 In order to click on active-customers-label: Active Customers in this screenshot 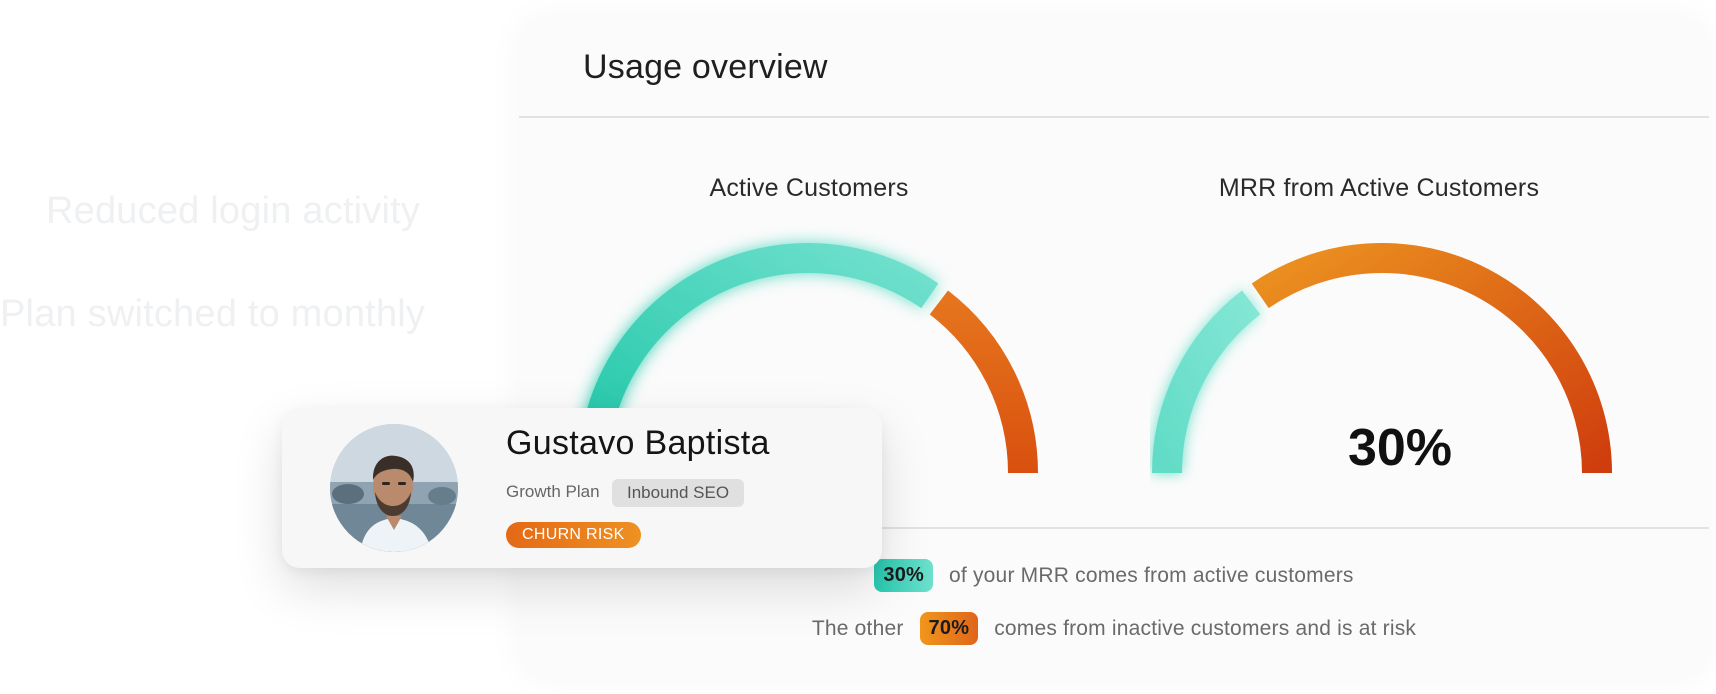, I will do `click(809, 188)`.